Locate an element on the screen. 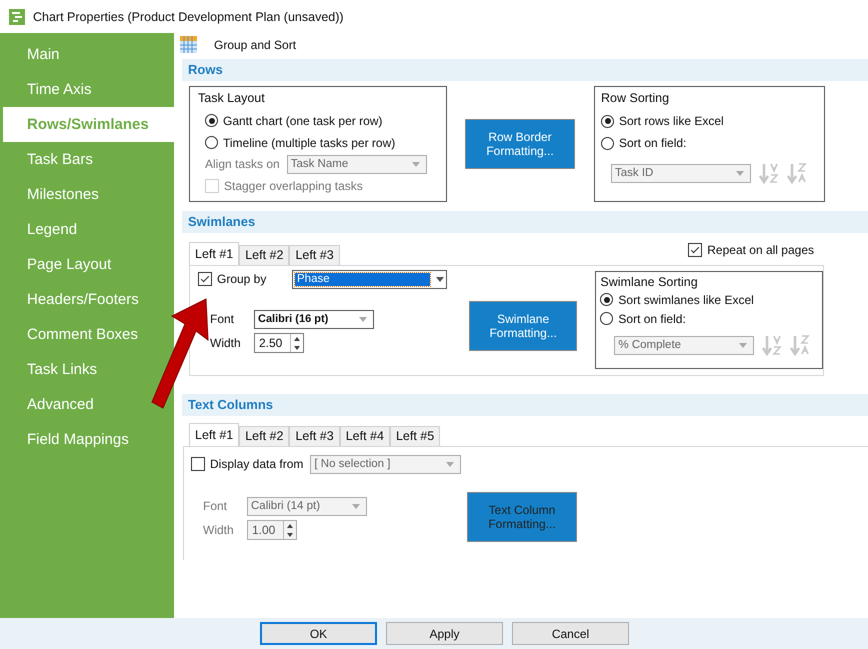 Image resolution: width=868 pixels, height=649 pixels. group-title: Task Layout is located at coordinates (232, 98).